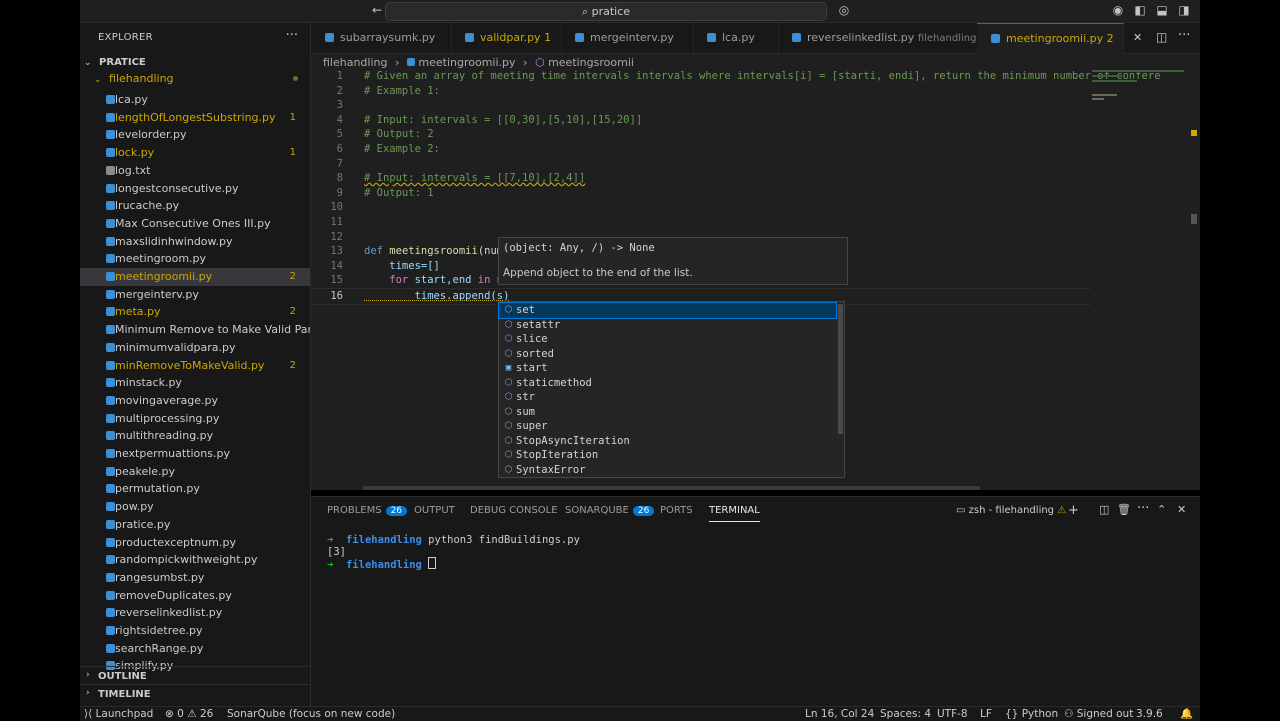 This screenshot has width=1280, height=721. What do you see at coordinates (701, 207) in the screenshot?
I see `code-line: 10` at bounding box center [701, 207].